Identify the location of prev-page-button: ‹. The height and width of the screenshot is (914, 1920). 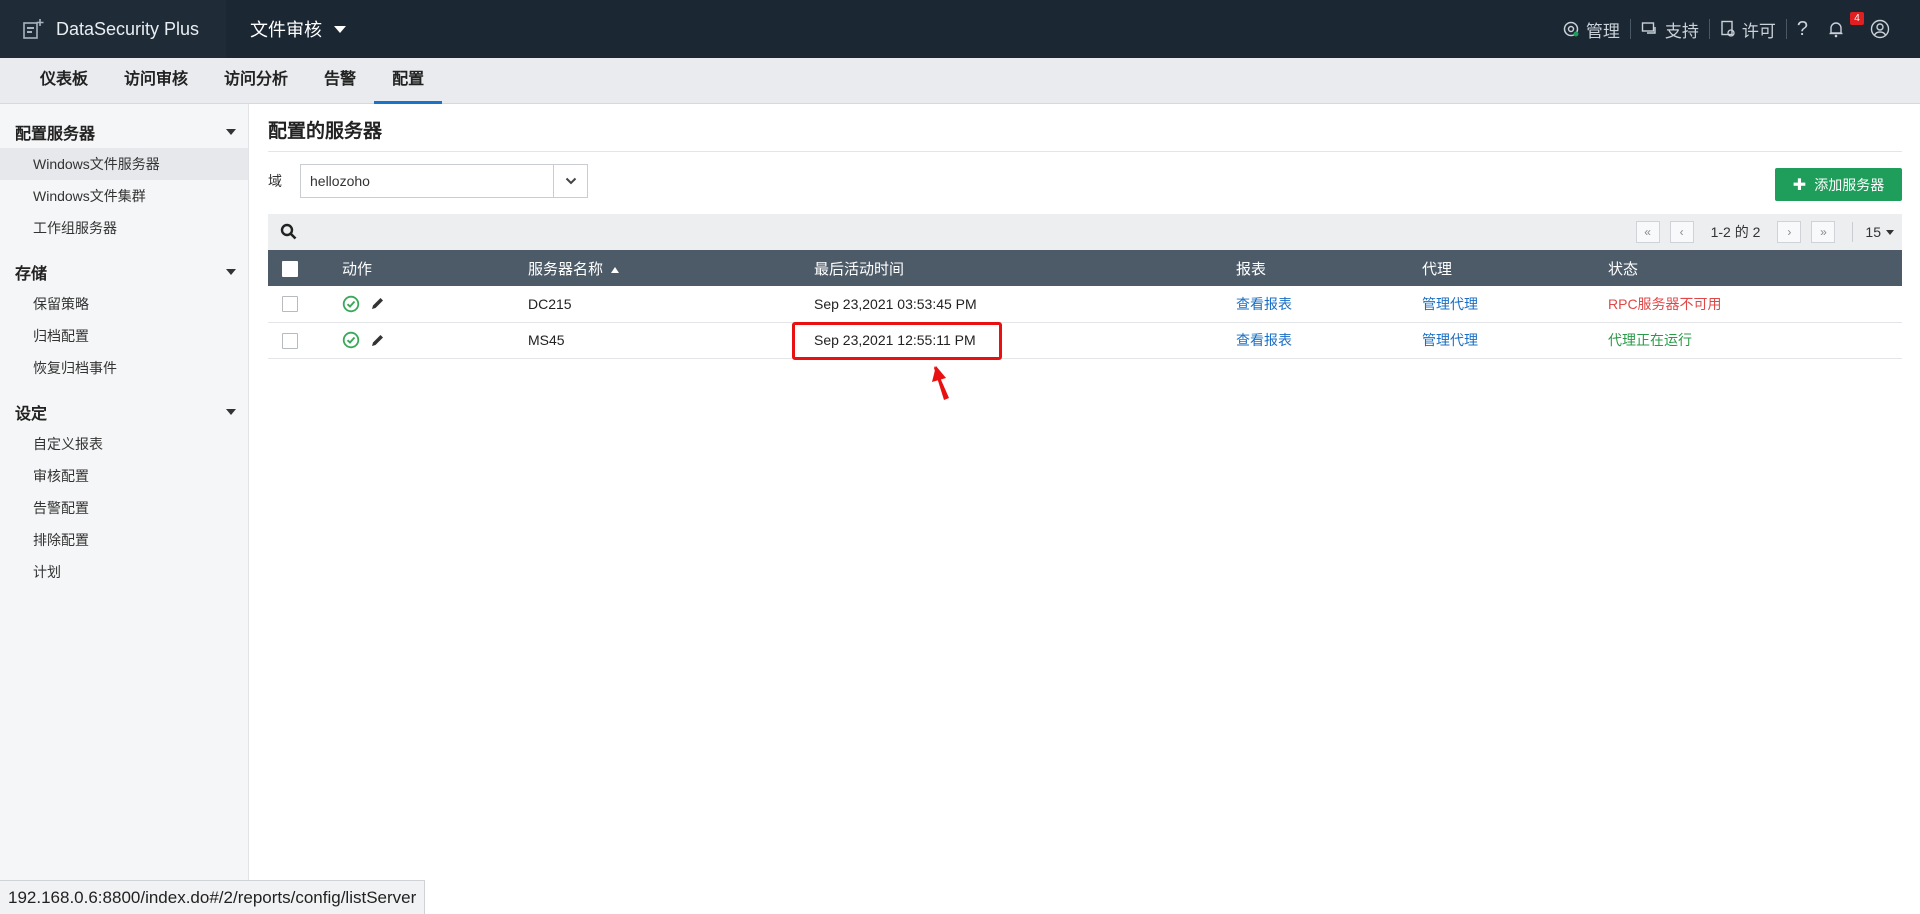
(1681, 232).